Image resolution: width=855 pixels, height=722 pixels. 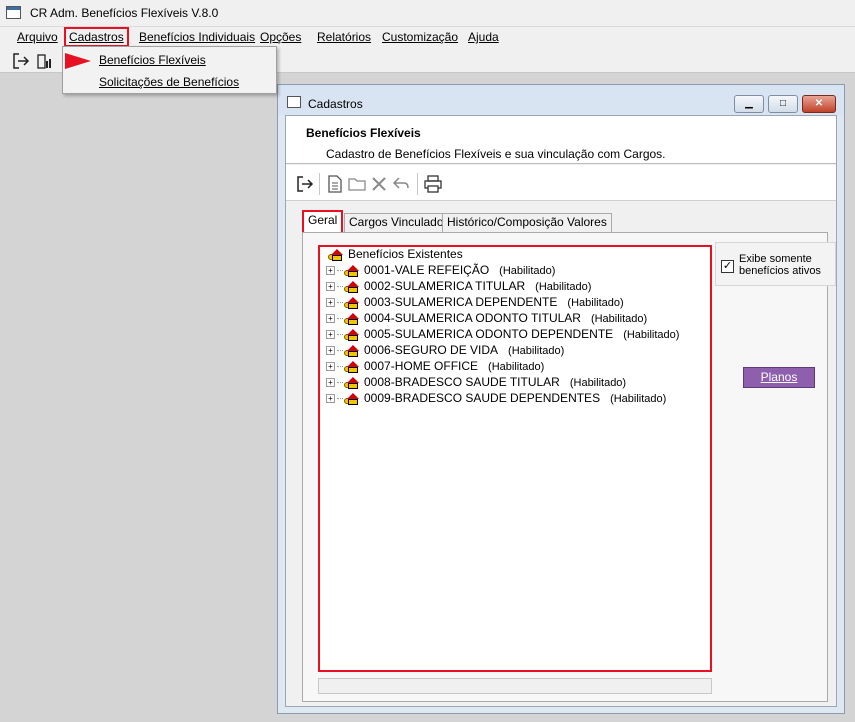 What do you see at coordinates (482, 398) in the screenshot?
I see `tree-node-label: 0009-BRADESCO SAUDE DEPENDENTES` at bounding box center [482, 398].